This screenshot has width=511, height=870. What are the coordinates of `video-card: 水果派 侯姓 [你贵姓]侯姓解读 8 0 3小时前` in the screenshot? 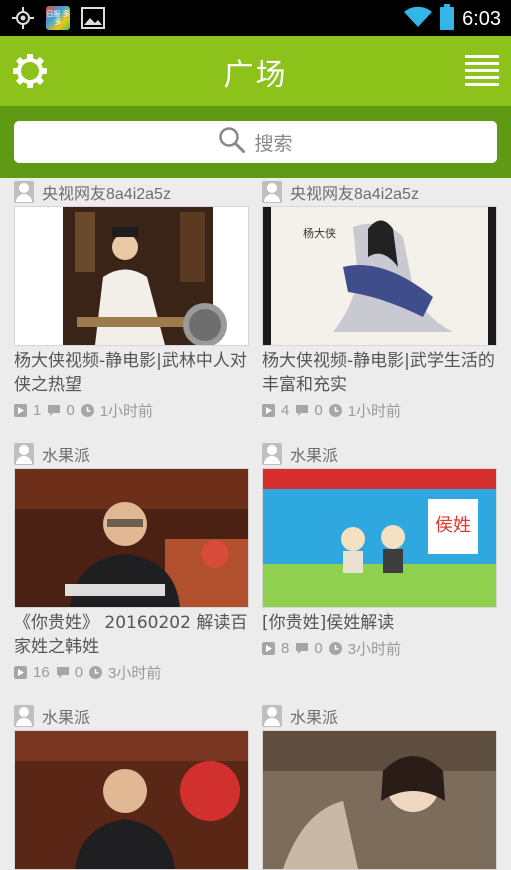 It's located at (379, 549).